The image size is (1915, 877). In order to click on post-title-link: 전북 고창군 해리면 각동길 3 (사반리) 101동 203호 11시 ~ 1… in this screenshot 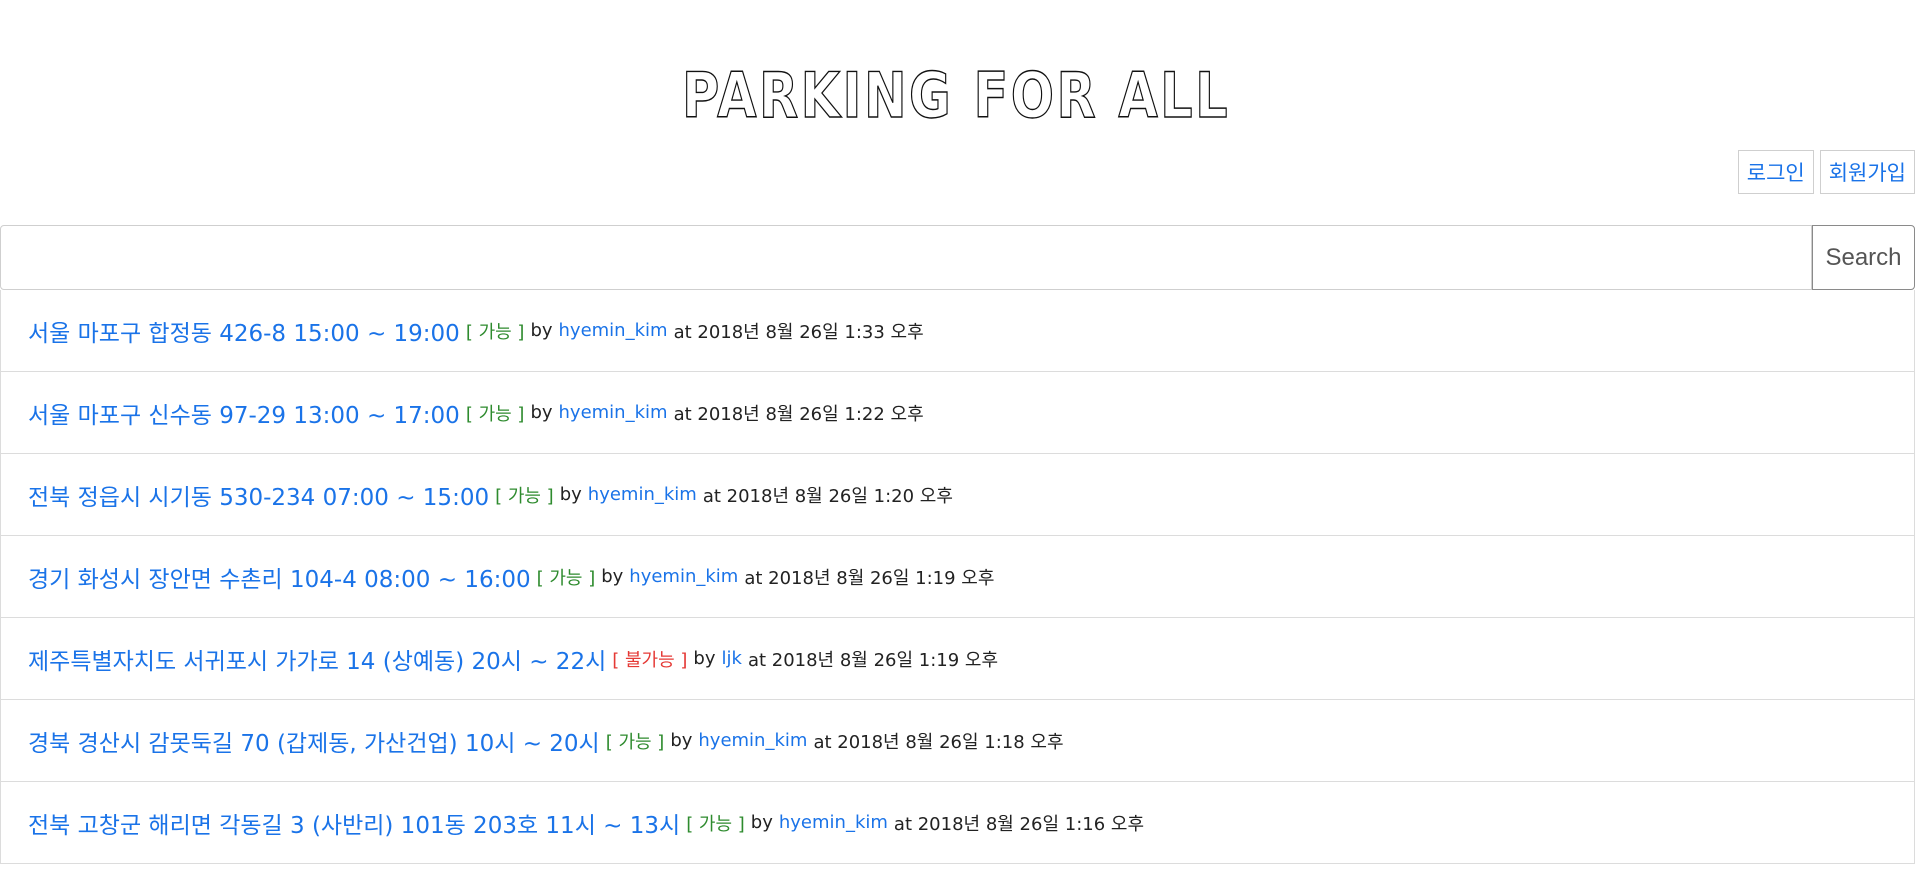, I will do `click(354, 823)`.